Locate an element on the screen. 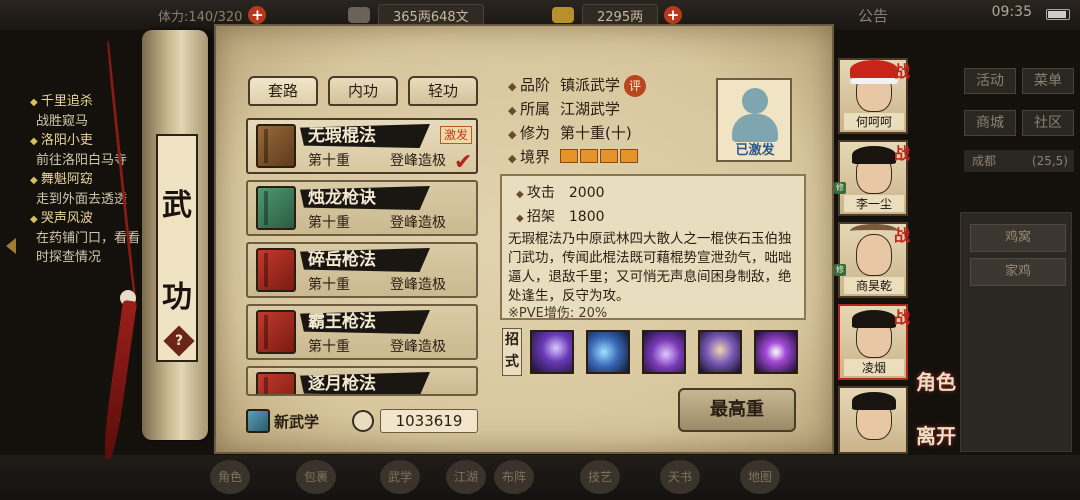  character-name: 何呵呵 is located at coordinates (874, 121).